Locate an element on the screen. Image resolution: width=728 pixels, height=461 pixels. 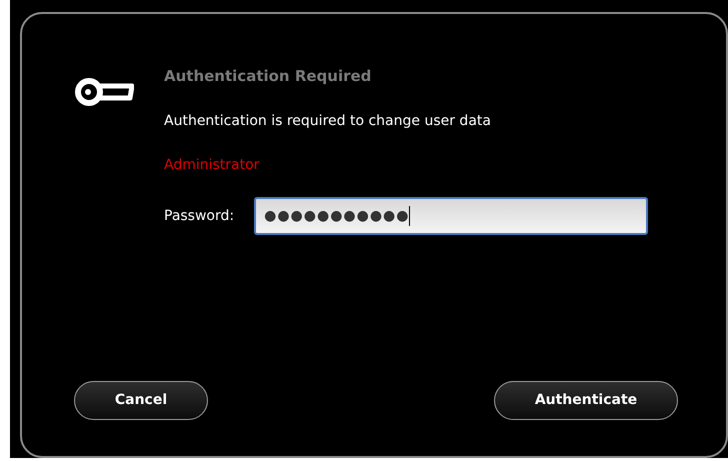
key-icon is located at coordinates (104, 92).